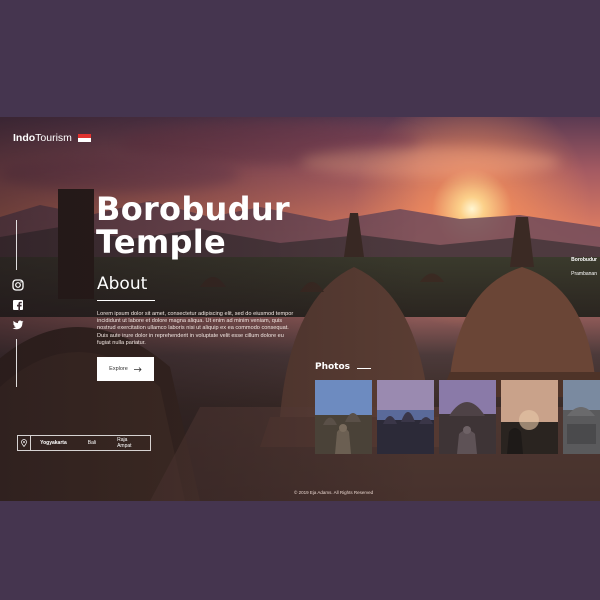 The width and height of the screenshot is (600, 600). What do you see at coordinates (333, 367) in the screenshot?
I see `photos-heading: Photos` at bounding box center [333, 367].